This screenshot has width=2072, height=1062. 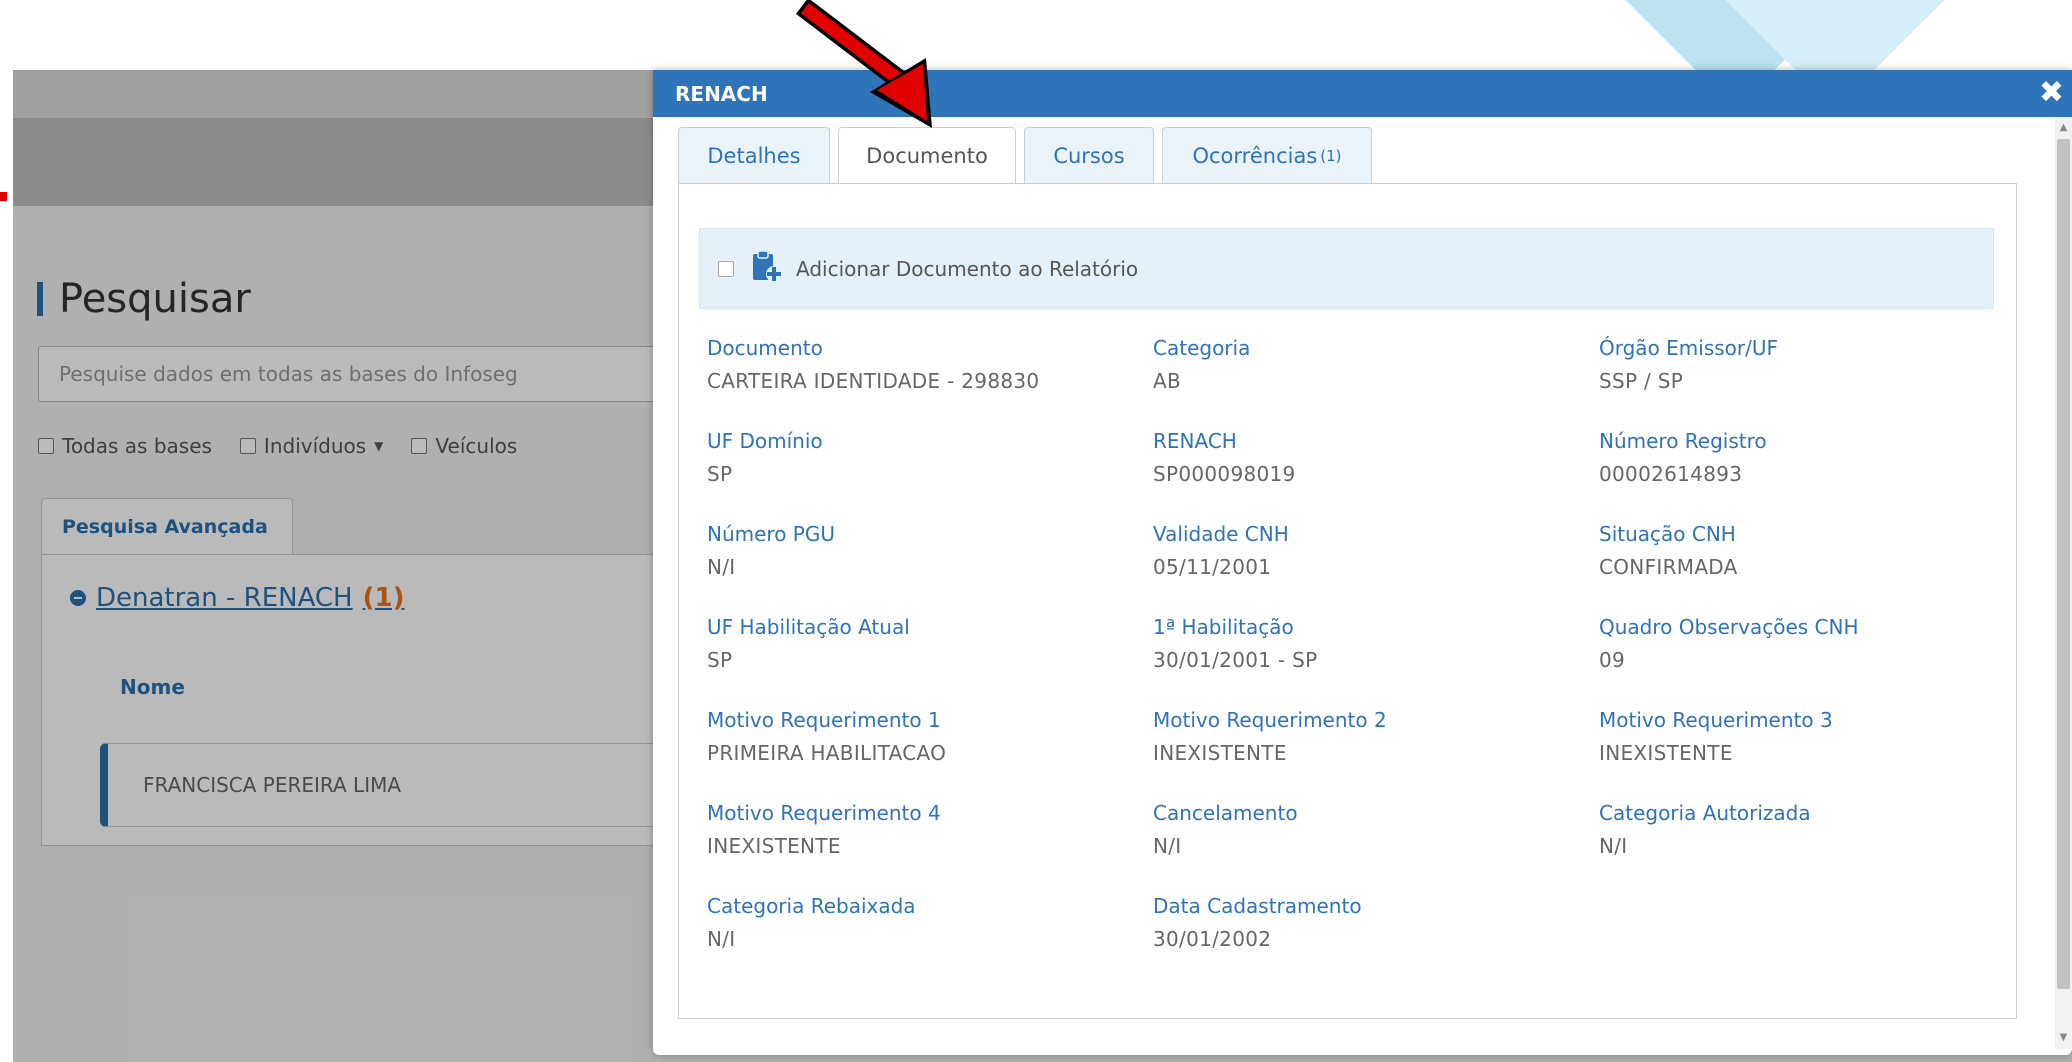 What do you see at coordinates (1346, 268) in the screenshot?
I see `add-to-report-bar: Adicionar Documento ao Relatório` at bounding box center [1346, 268].